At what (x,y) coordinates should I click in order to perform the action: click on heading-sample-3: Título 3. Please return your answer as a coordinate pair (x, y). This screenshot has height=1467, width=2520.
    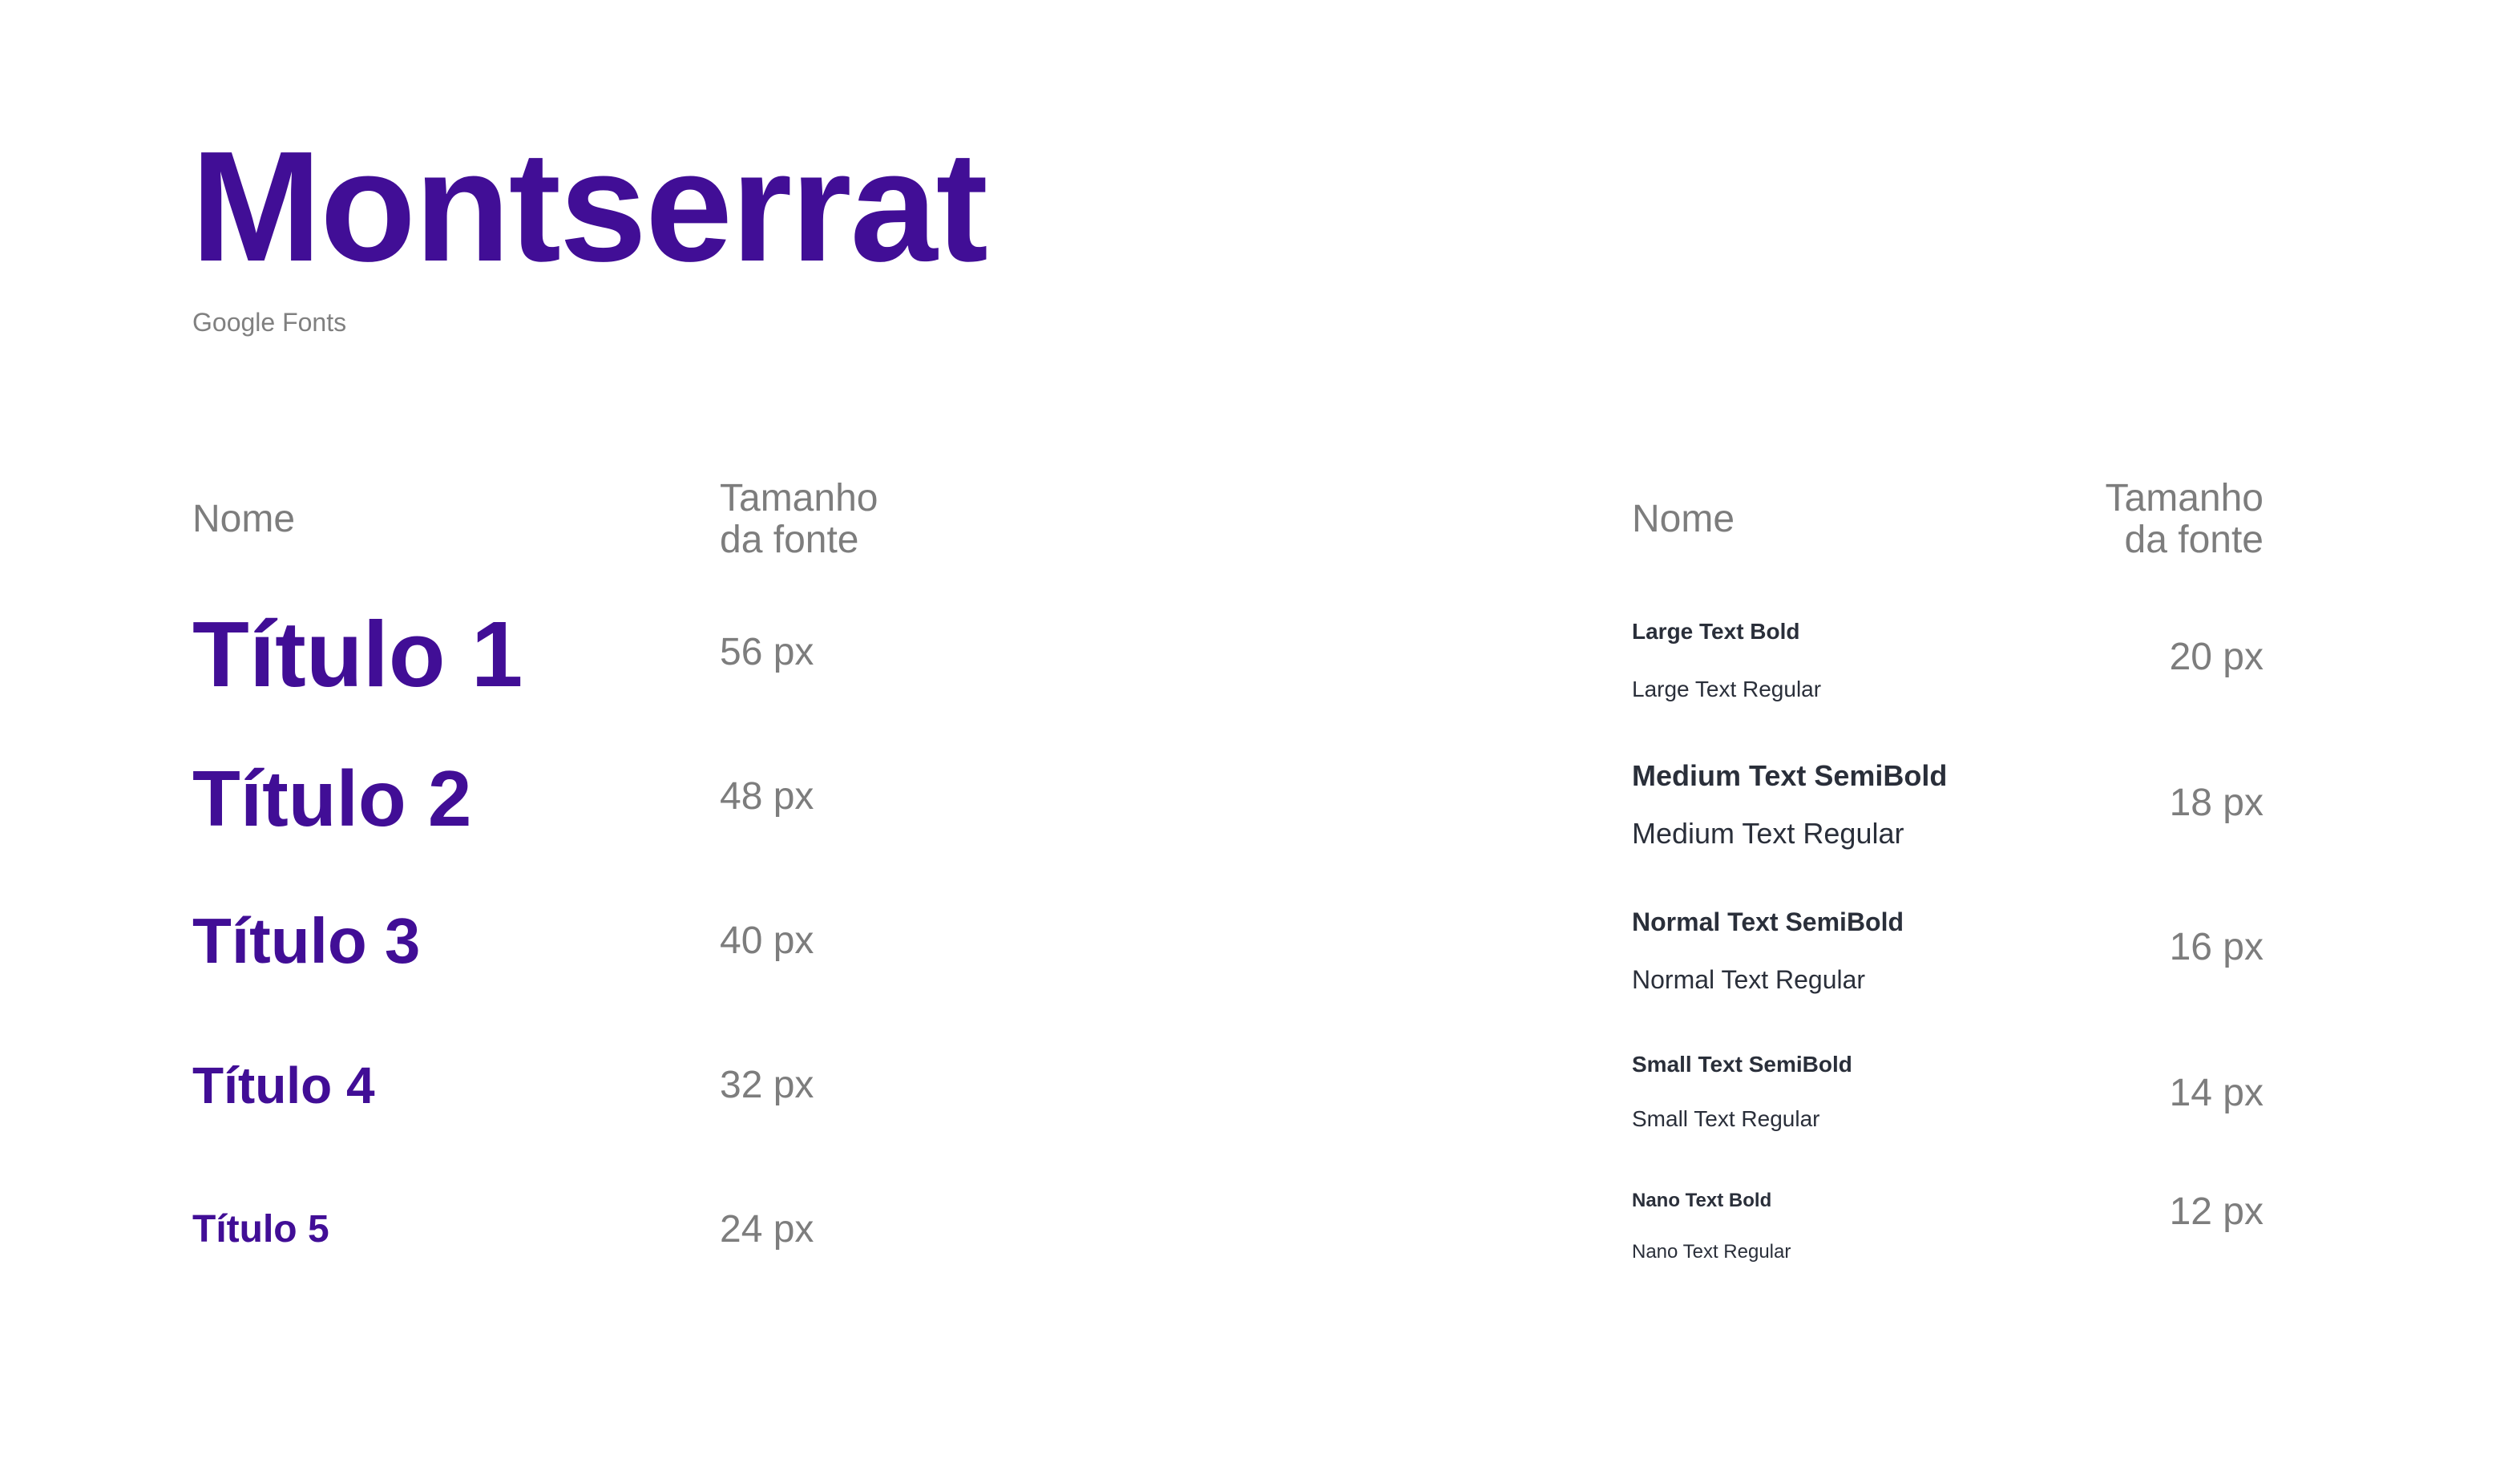
    Looking at the image, I should click on (306, 940).